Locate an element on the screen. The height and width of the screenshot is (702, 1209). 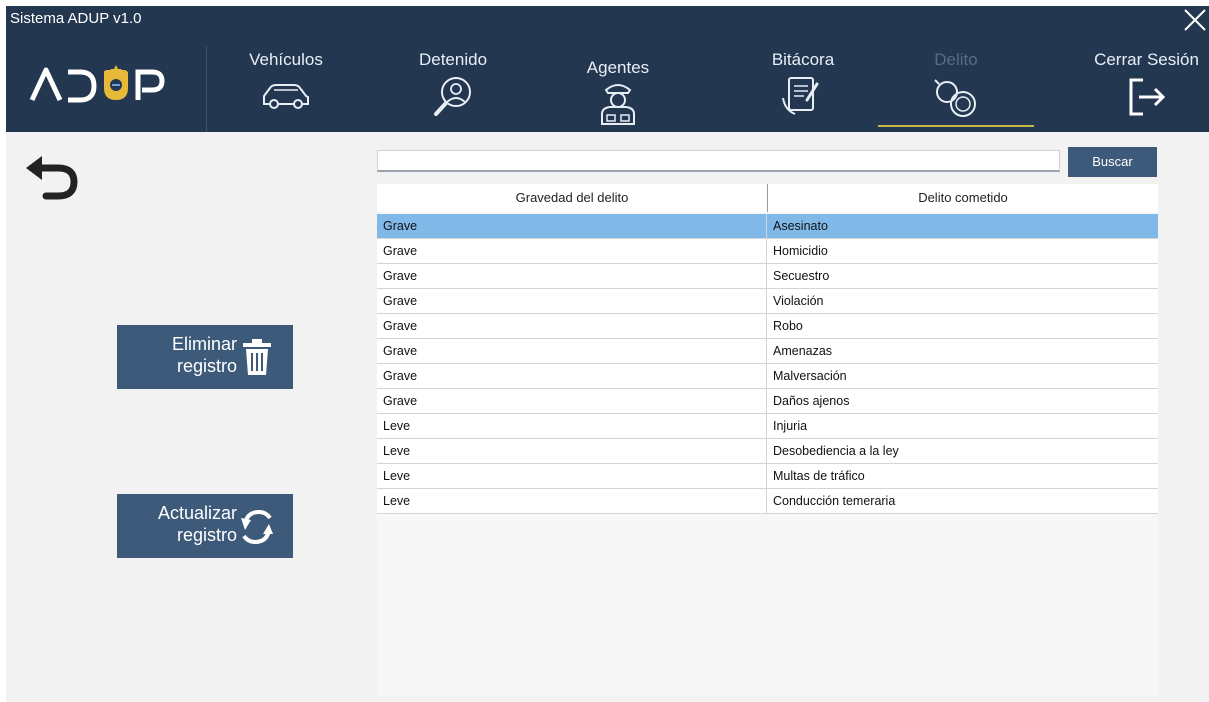
cell-delito: Secuestro is located at coordinates (801, 276).